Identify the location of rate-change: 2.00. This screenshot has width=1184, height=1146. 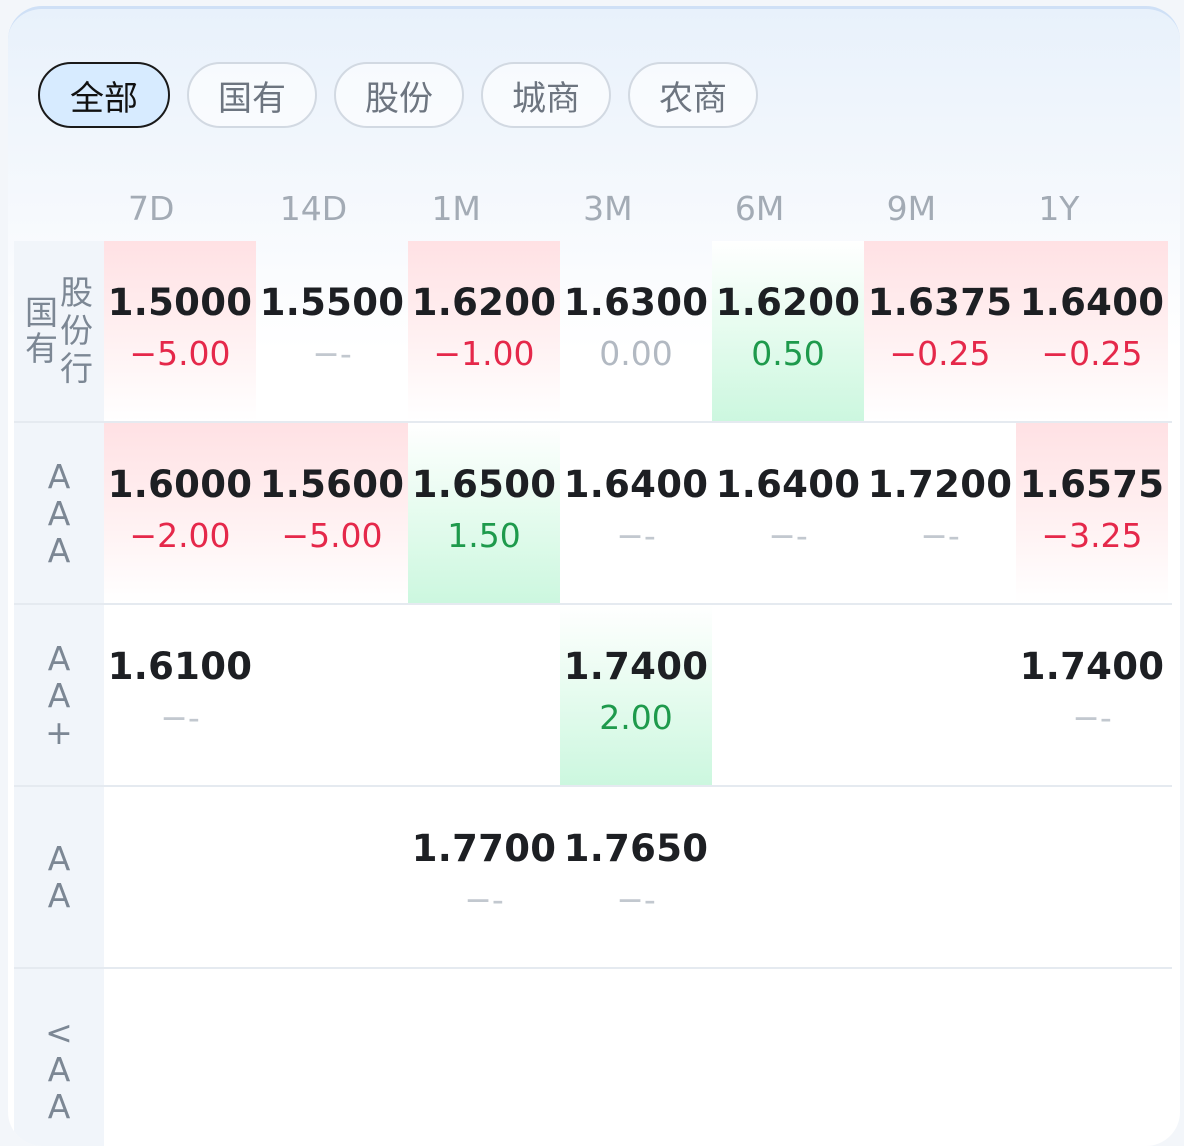
(636, 717).